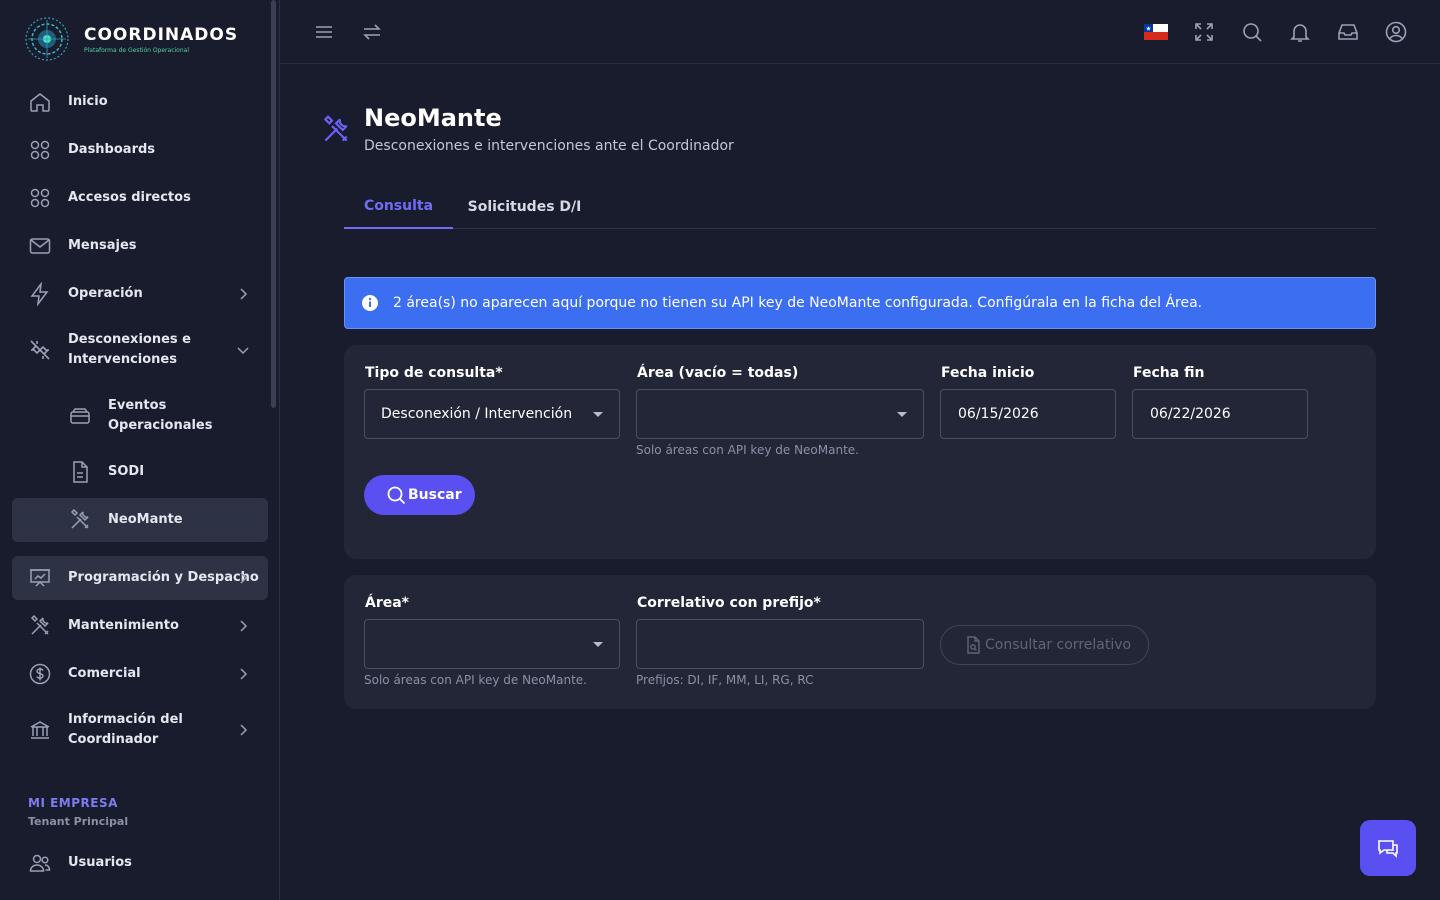  Describe the element at coordinates (243, 351) in the screenshot. I see `chevron-down-icon` at that location.